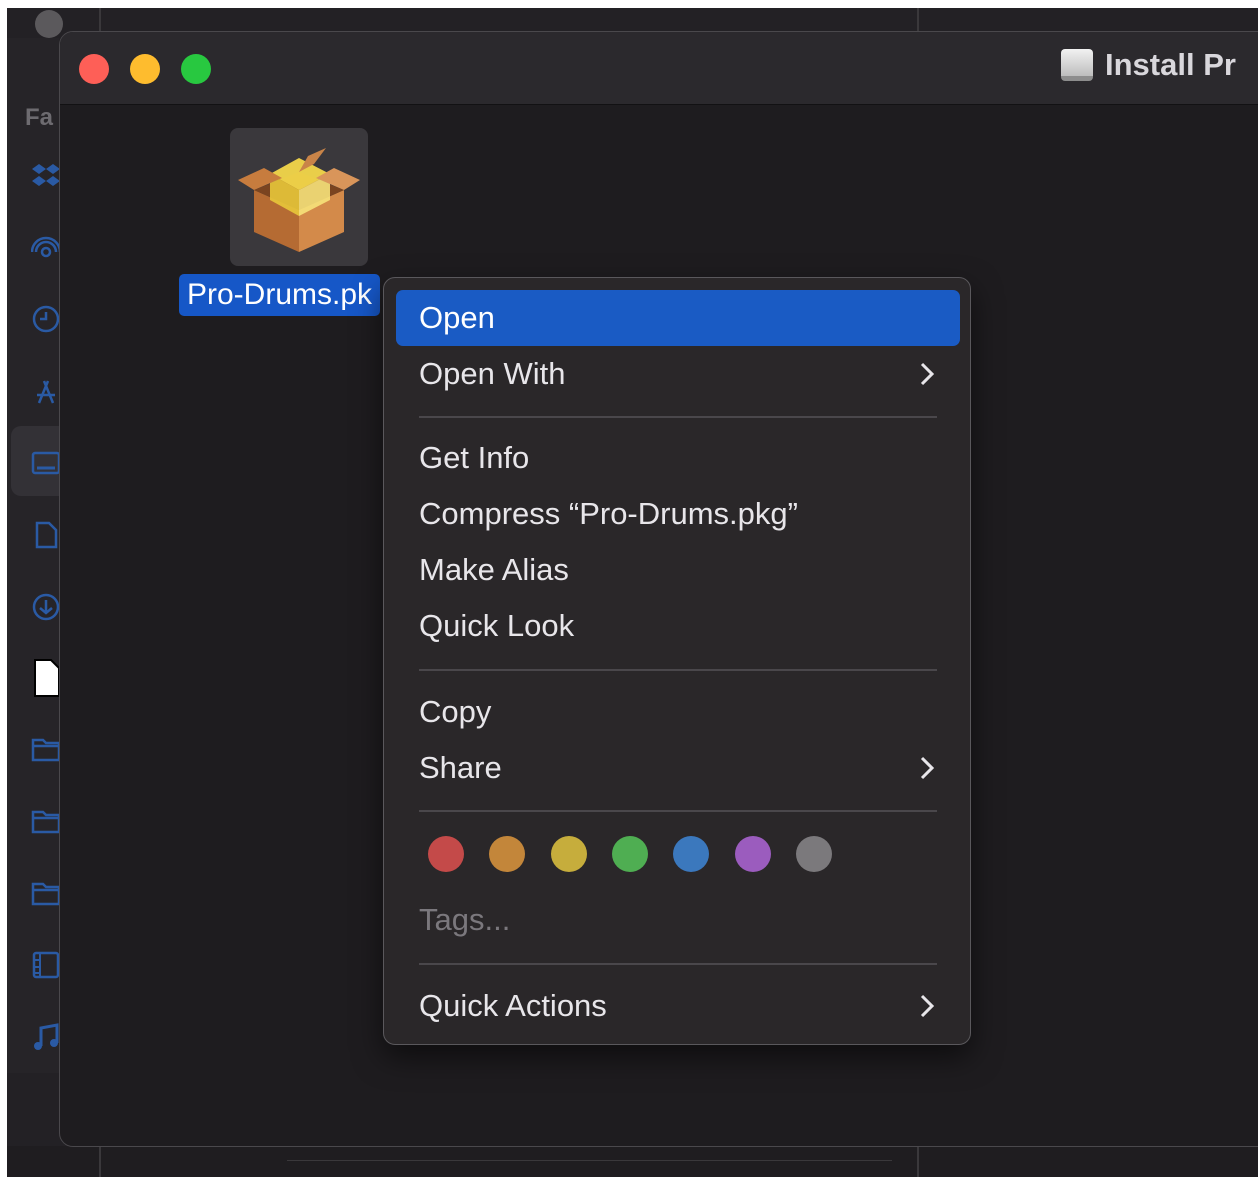 This screenshot has height=1177, width=1258. Describe the element at coordinates (446, 854) in the screenshot. I see `tag-red-button` at that location.